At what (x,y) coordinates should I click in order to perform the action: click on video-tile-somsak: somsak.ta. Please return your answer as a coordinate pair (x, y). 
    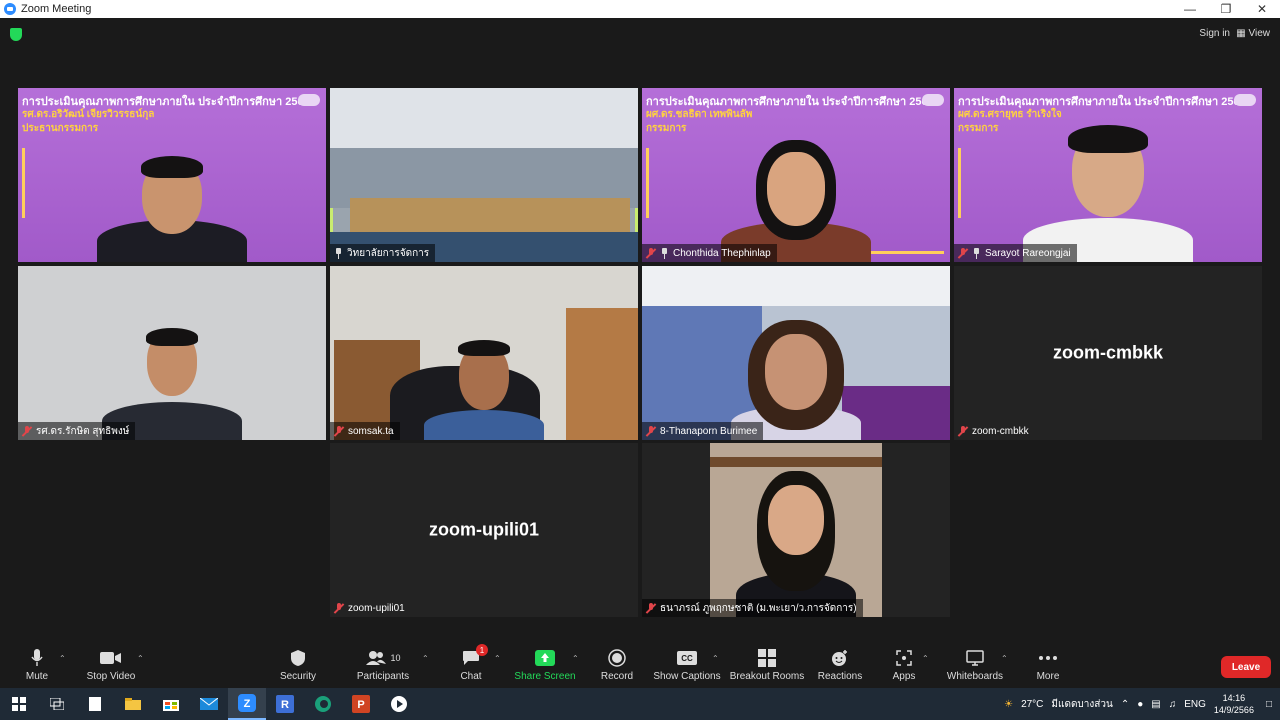
    Looking at the image, I should click on (484, 353).